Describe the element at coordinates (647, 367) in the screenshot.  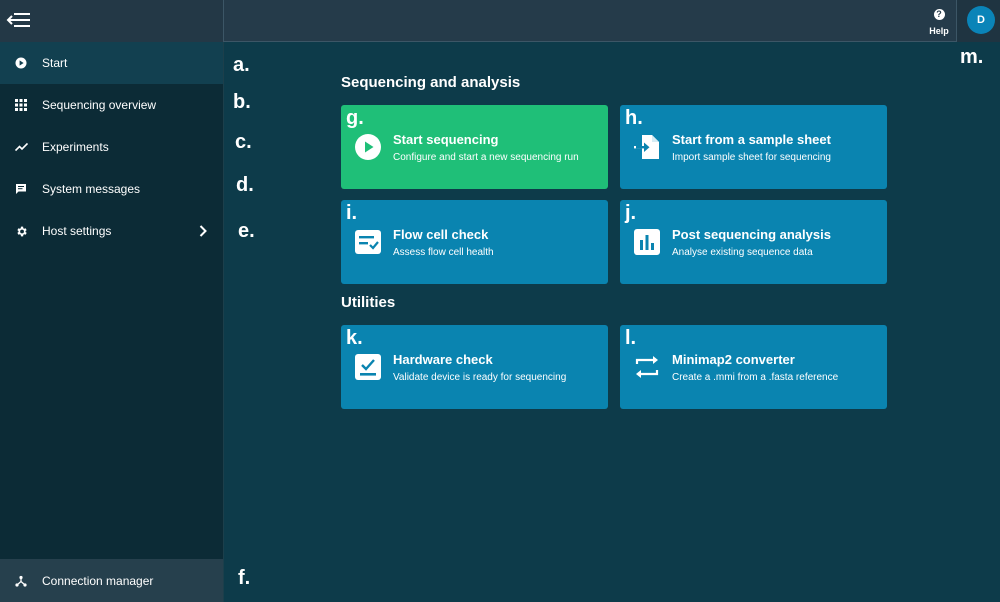
I see `swap-arrows-icon` at that location.